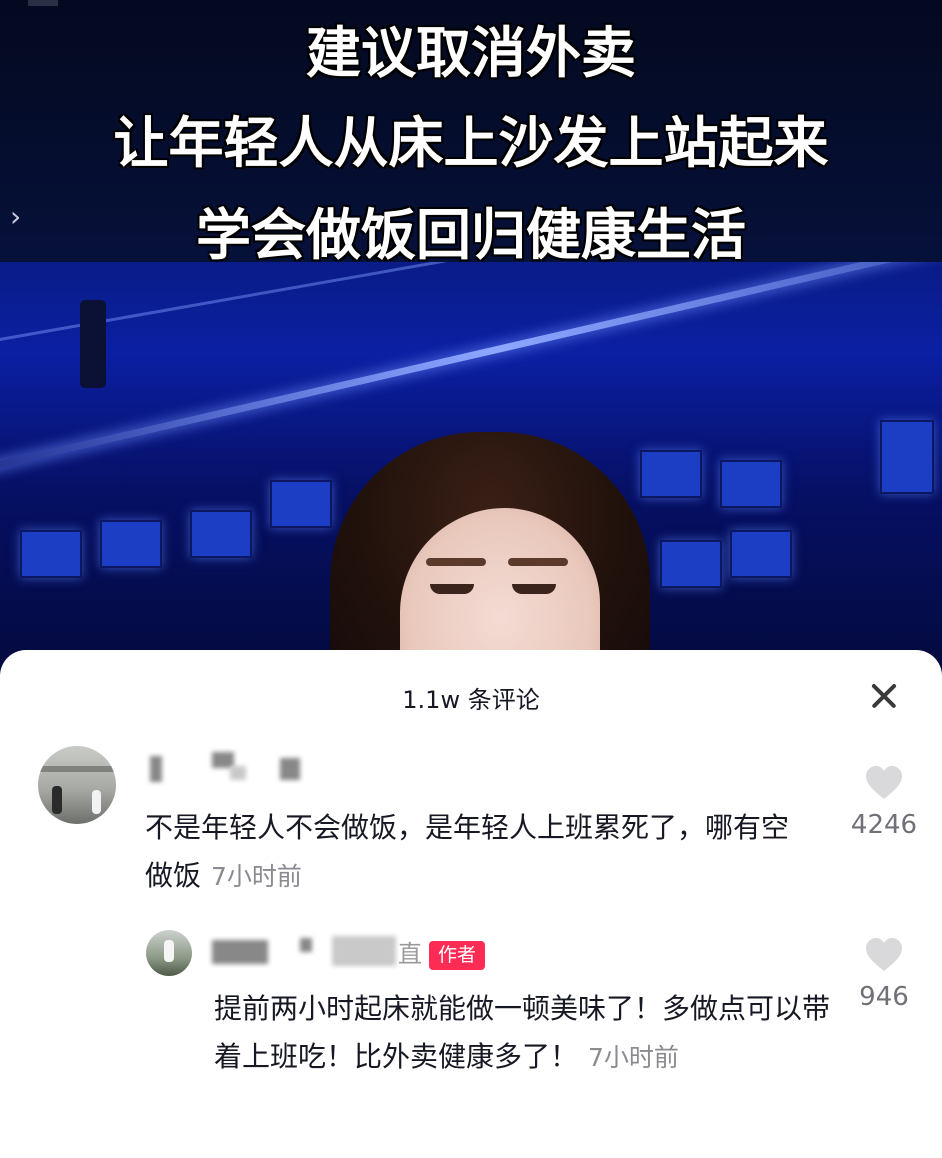 Image resolution: width=942 pixels, height=1158 pixels. What do you see at coordinates (475, 852) in the screenshot?
I see `comment-text: 不是年轻人不会做饭，是年轻人上班累死了，哪有空做饭 7小时前` at bounding box center [475, 852].